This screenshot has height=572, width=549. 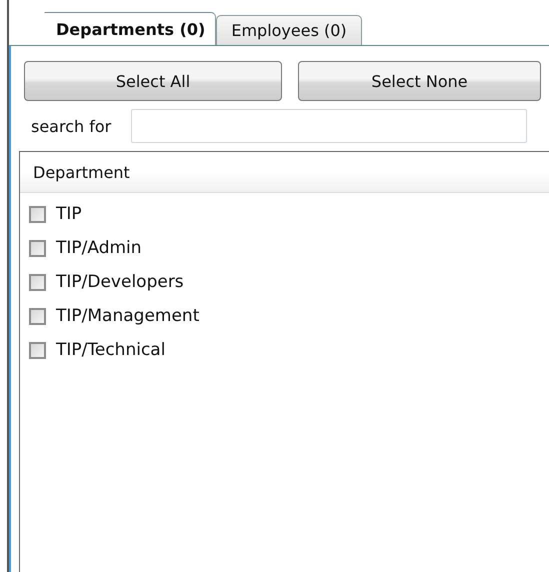 I want to click on select-button: Select All, so click(x=153, y=81).